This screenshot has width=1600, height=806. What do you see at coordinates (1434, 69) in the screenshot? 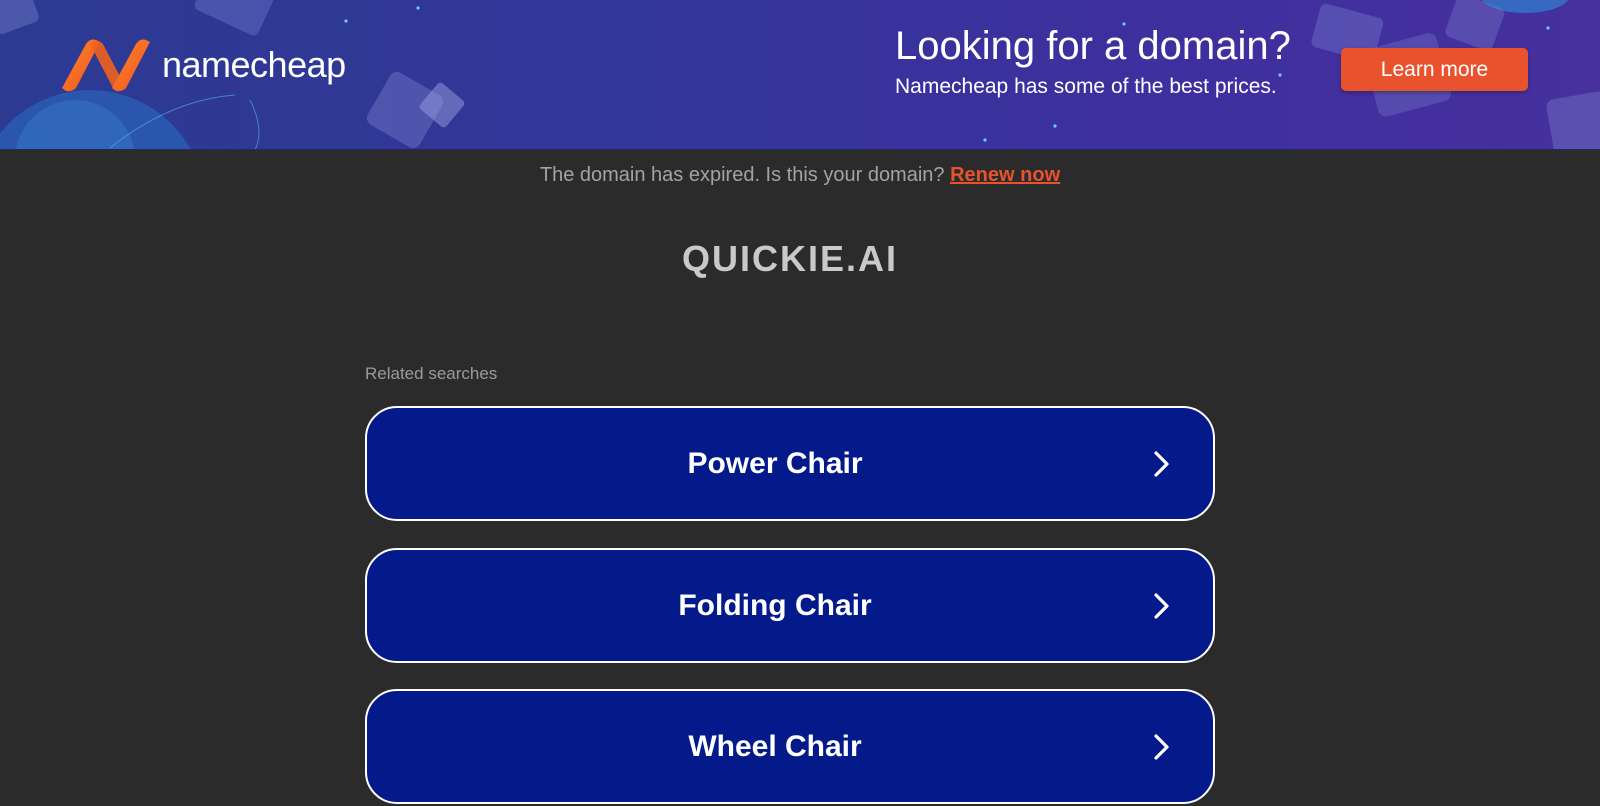
I see `learn-more-button: Learn more` at bounding box center [1434, 69].